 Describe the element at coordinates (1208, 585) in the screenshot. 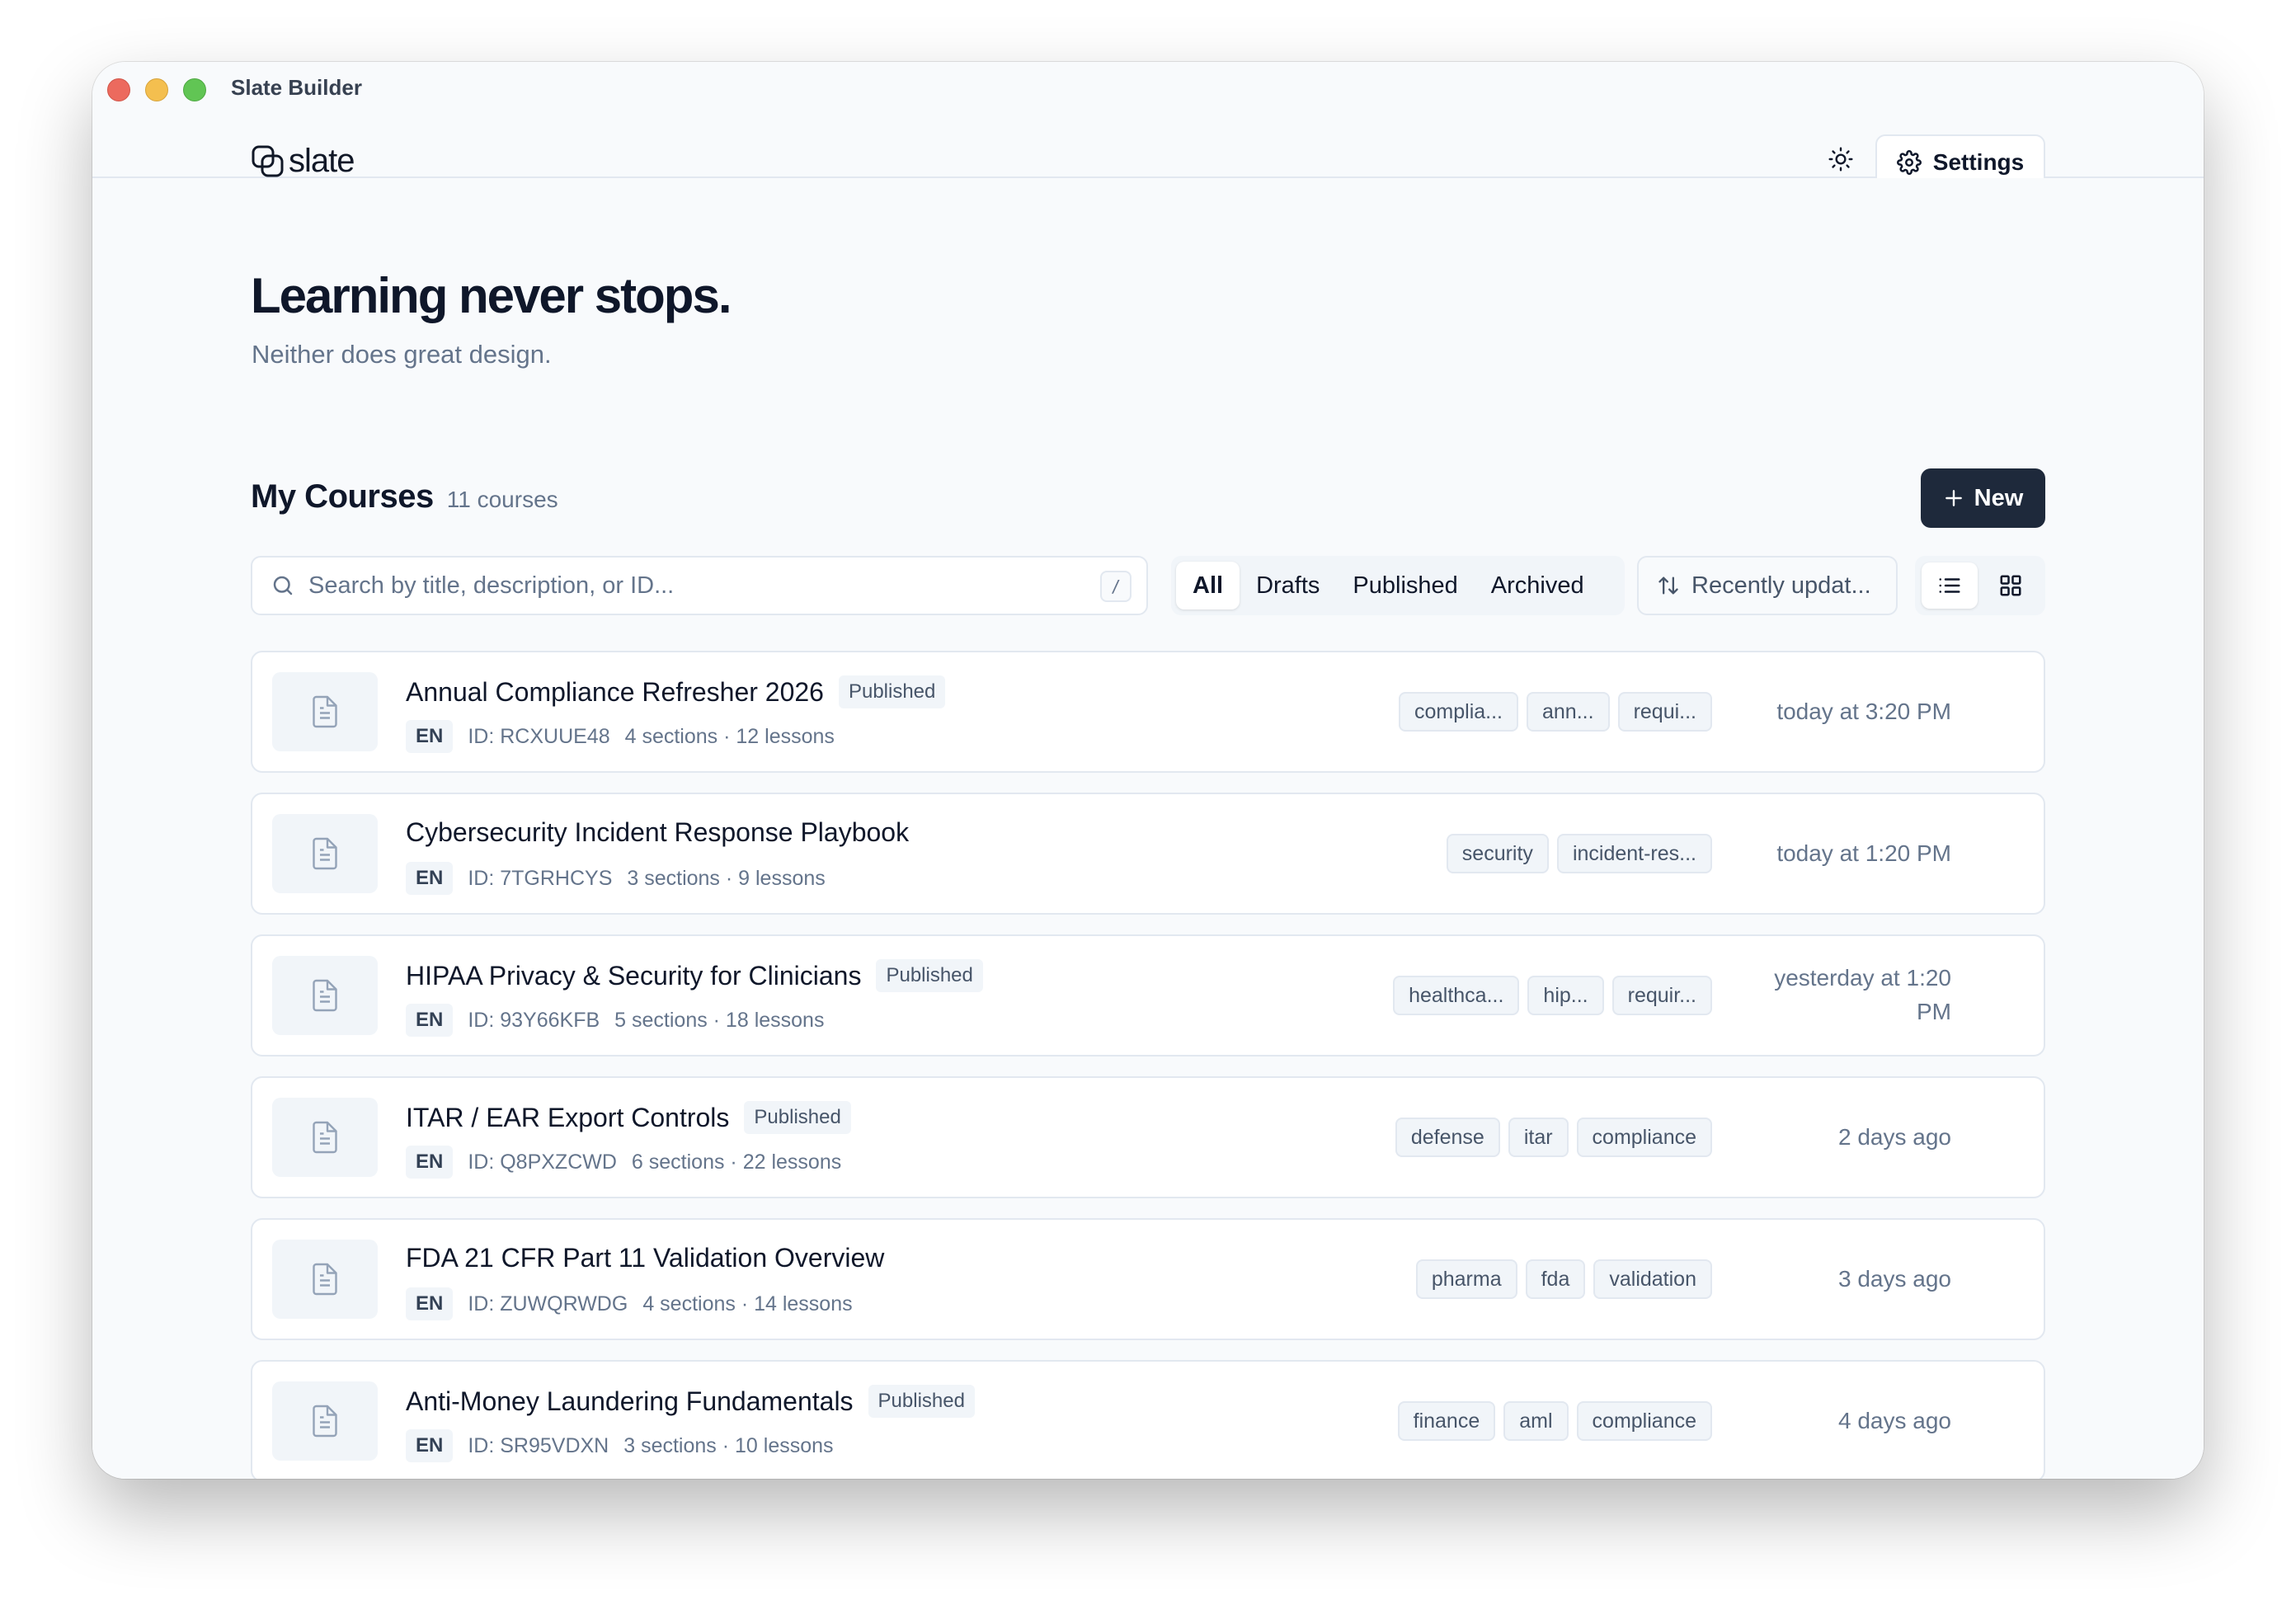

I see `filter-tab-all: All` at that location.